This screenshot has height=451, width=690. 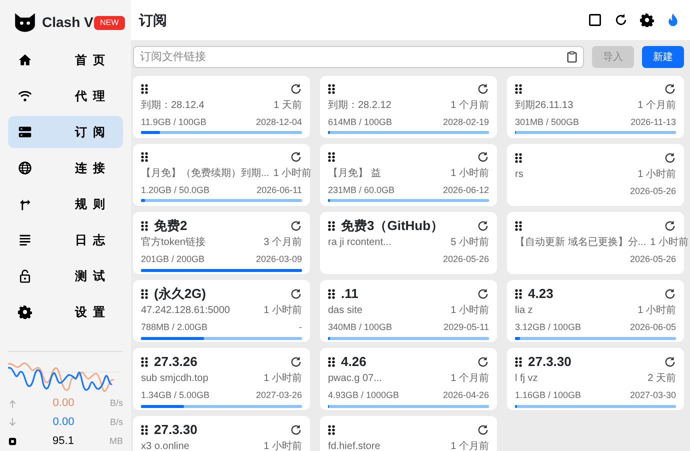 I want to click on profile-name: 27.3.30, so click(x=176, y=430).